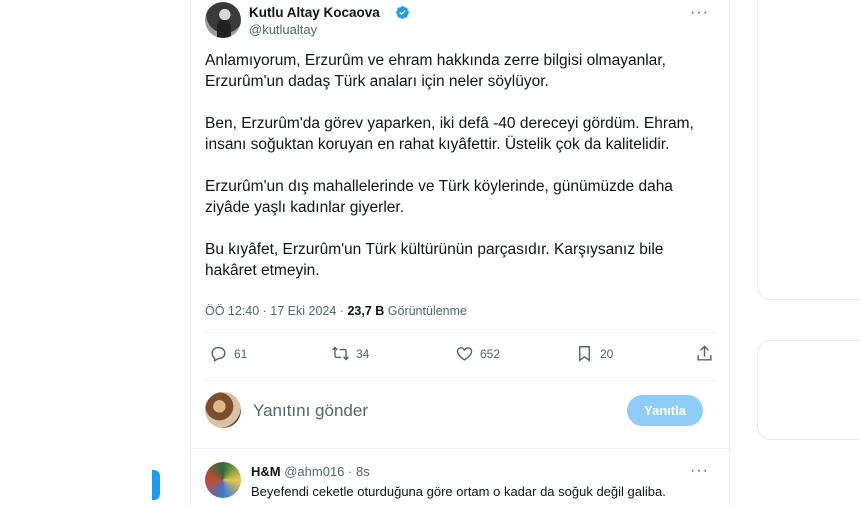 This screenshot has height=505, width=860. I want to click on share-button, so click(704, 353).